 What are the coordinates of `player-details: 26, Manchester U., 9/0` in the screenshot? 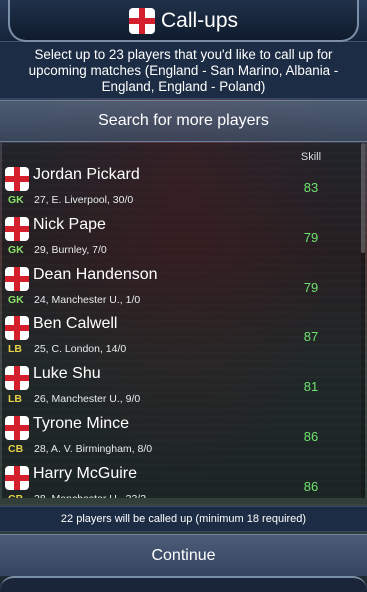 It's located at (87, 399).